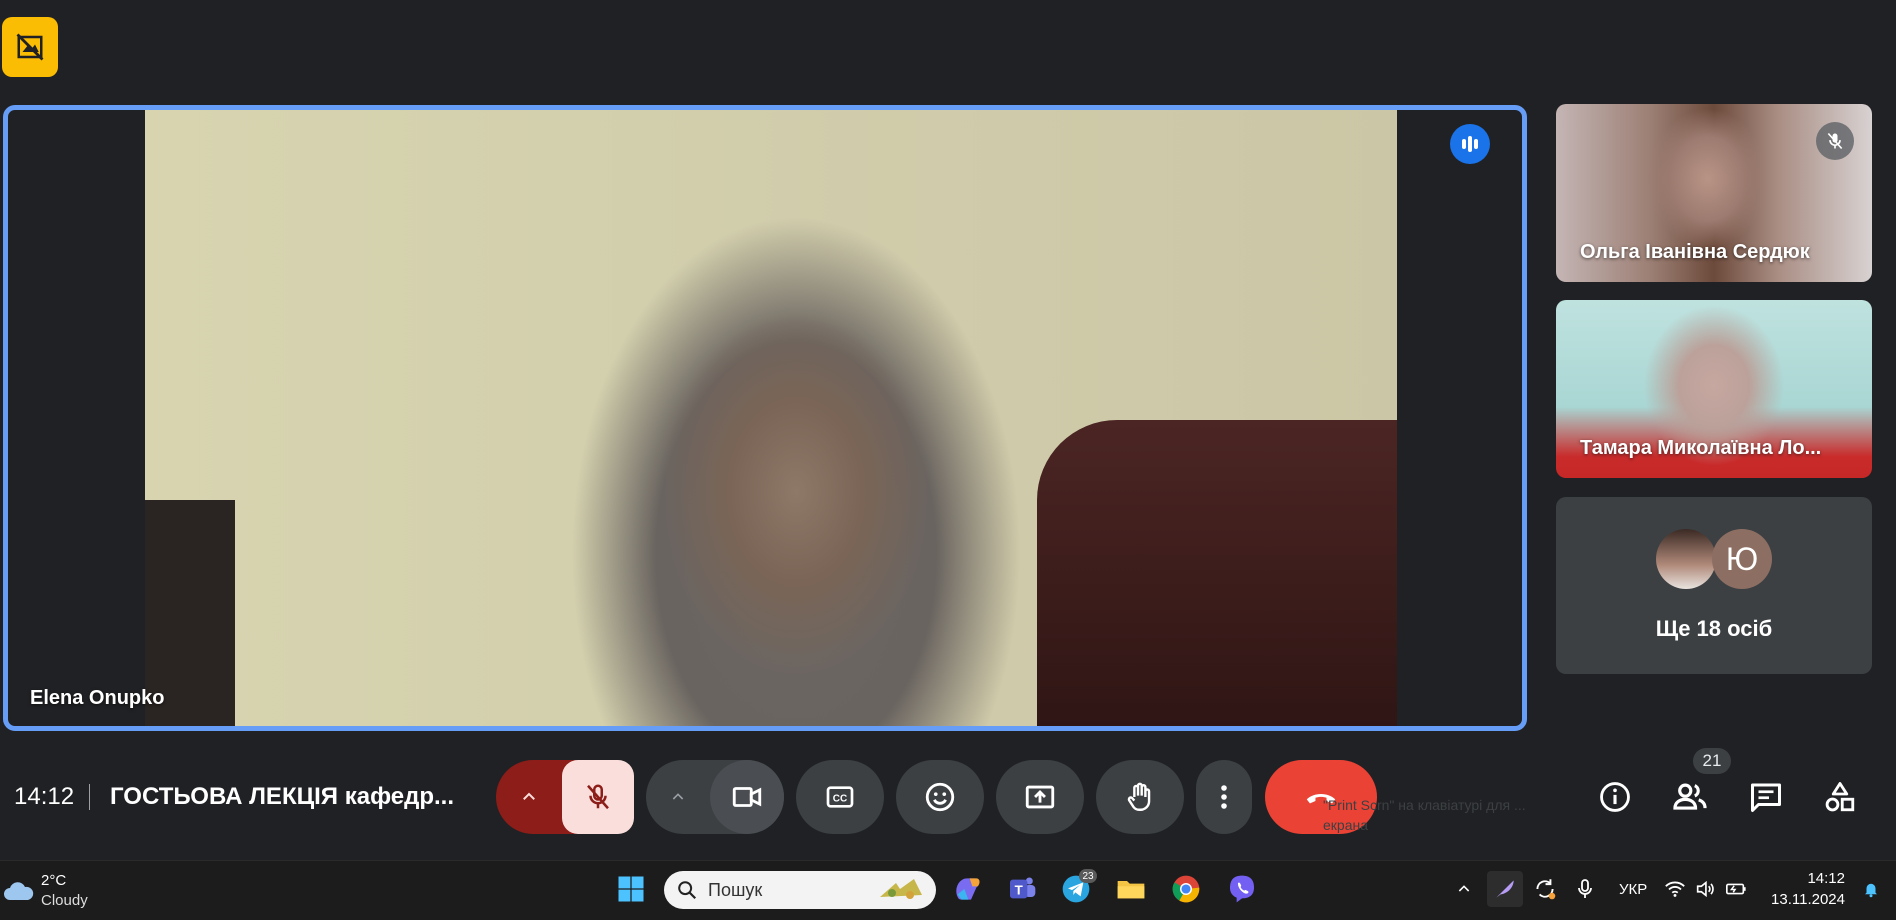  Describe the element at coordinates (54, 880) in the screenshot. I see `weather-temp: 2°C` at that location.